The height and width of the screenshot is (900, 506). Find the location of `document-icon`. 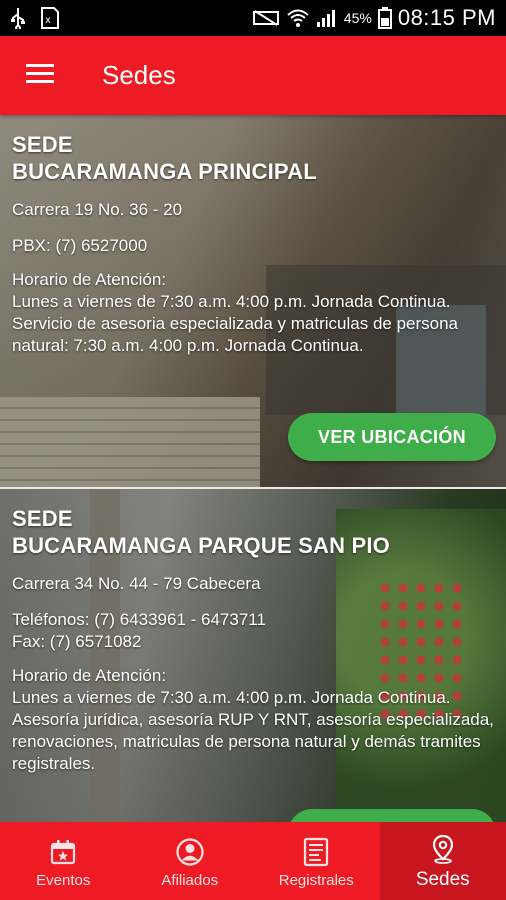

document-icon is located at coordinates (316, 852).